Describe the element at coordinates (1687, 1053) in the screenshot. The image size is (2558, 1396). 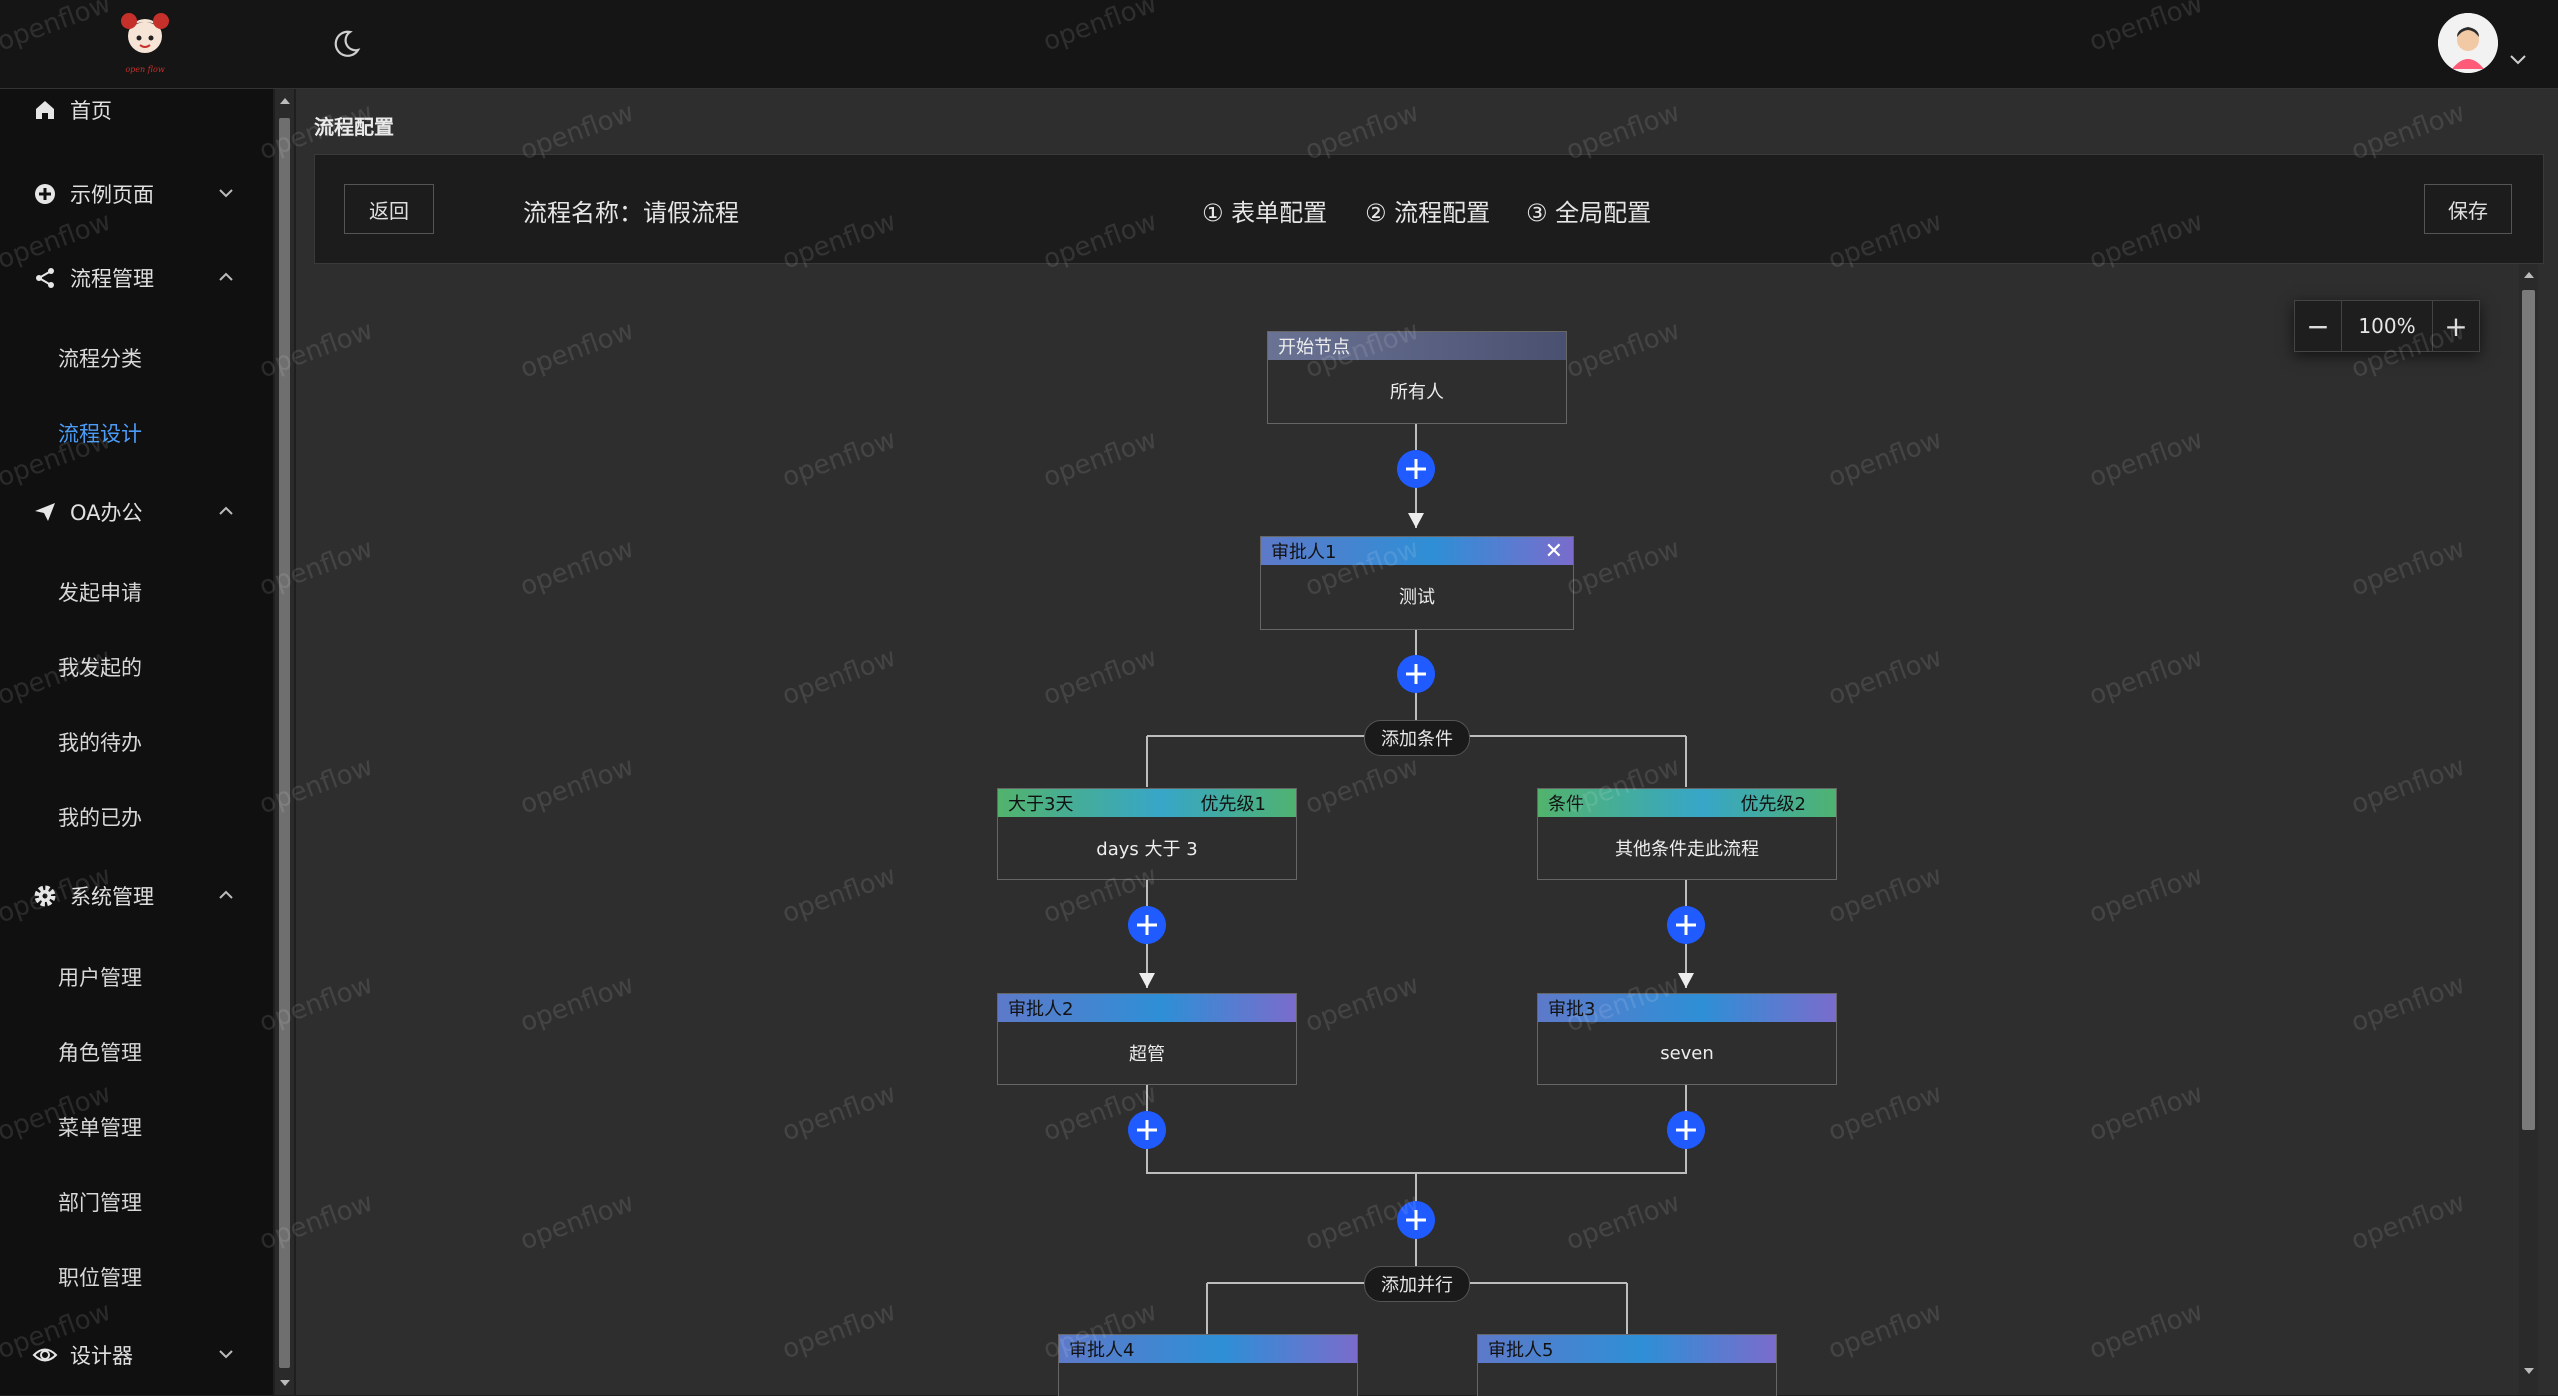
I see `node-body: seven` at that location.